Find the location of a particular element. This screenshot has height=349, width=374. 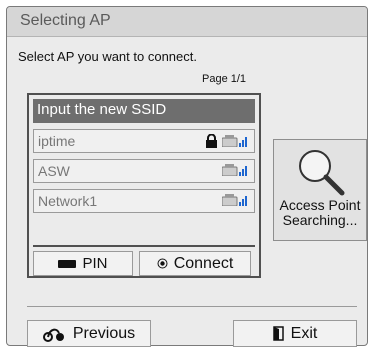

input-new-ssid-item: Input the new SSID is located at coordinates (144, 111).